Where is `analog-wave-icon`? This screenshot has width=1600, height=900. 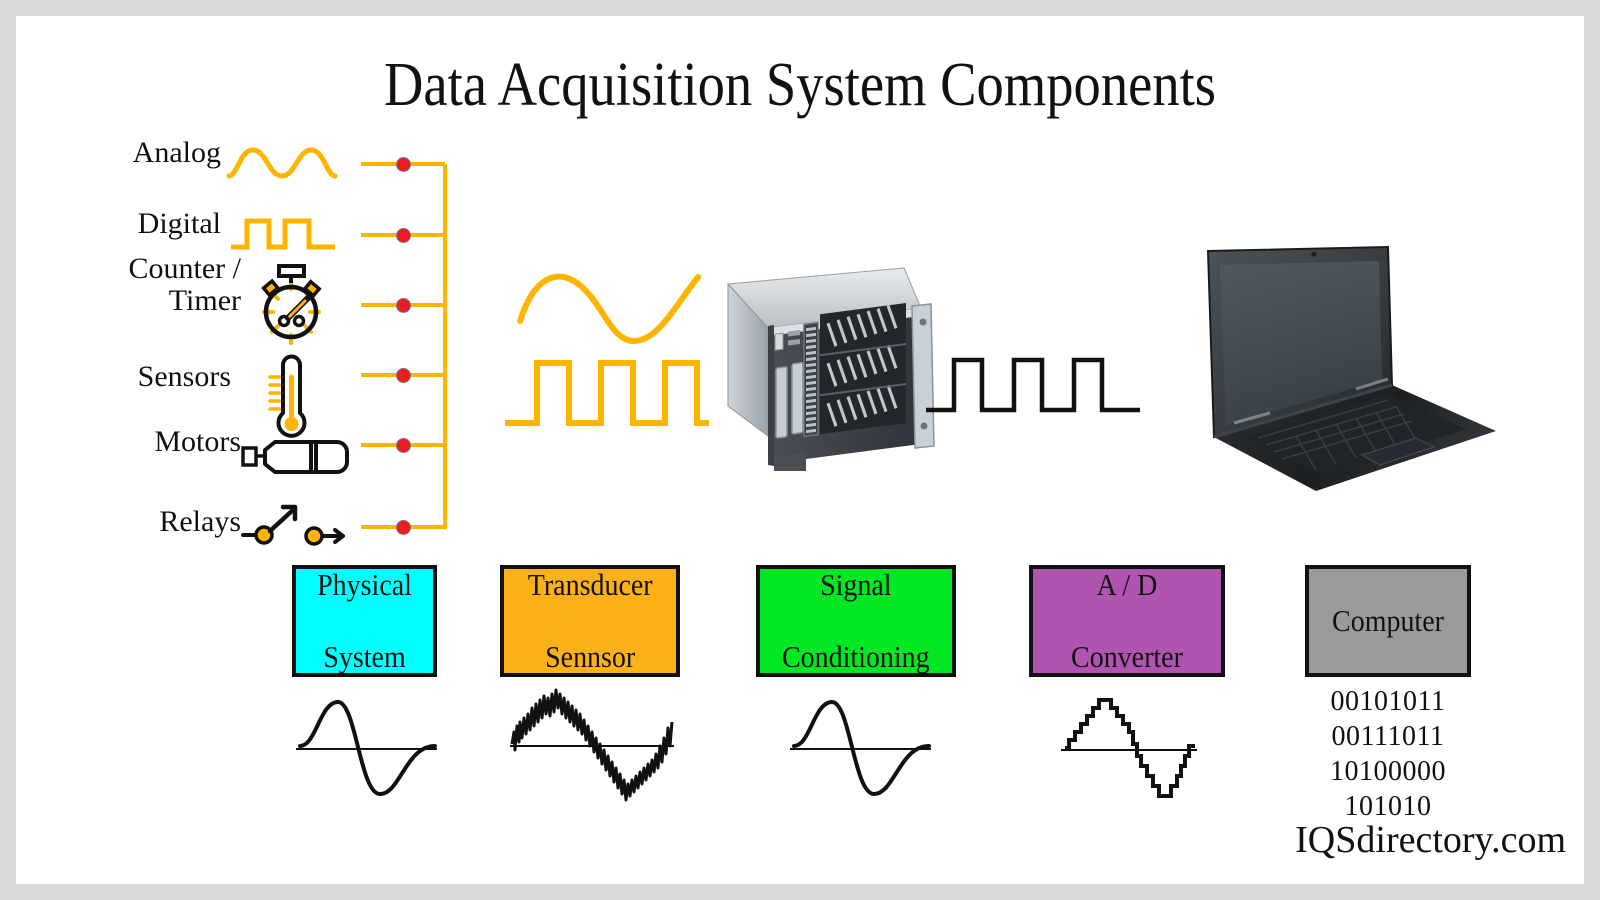
analog-wave-icon is located at coordinates (282, 163).